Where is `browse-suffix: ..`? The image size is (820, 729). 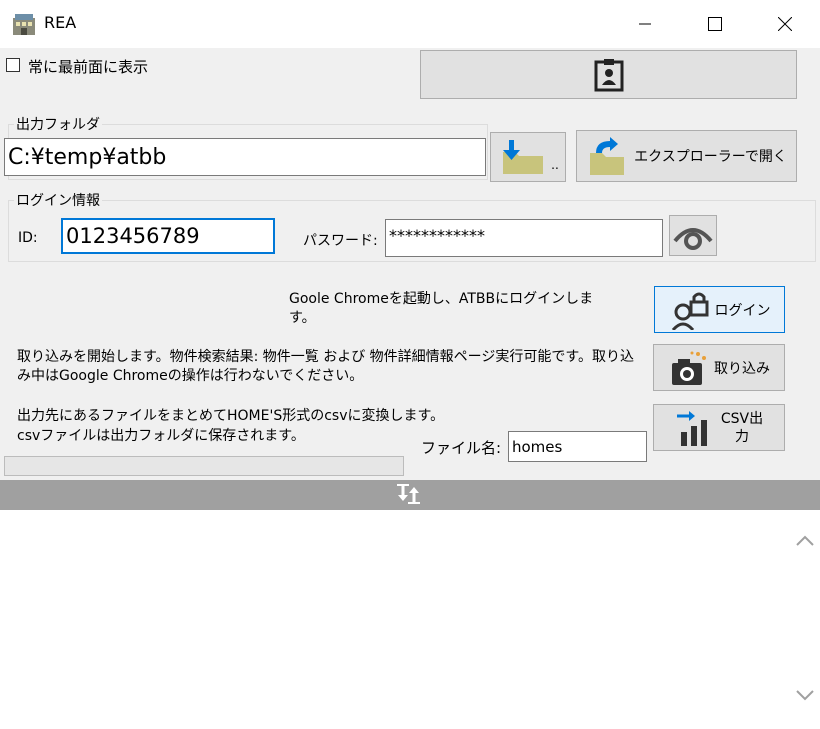
browse-suffix: .. is located at coordinates (555, 165).